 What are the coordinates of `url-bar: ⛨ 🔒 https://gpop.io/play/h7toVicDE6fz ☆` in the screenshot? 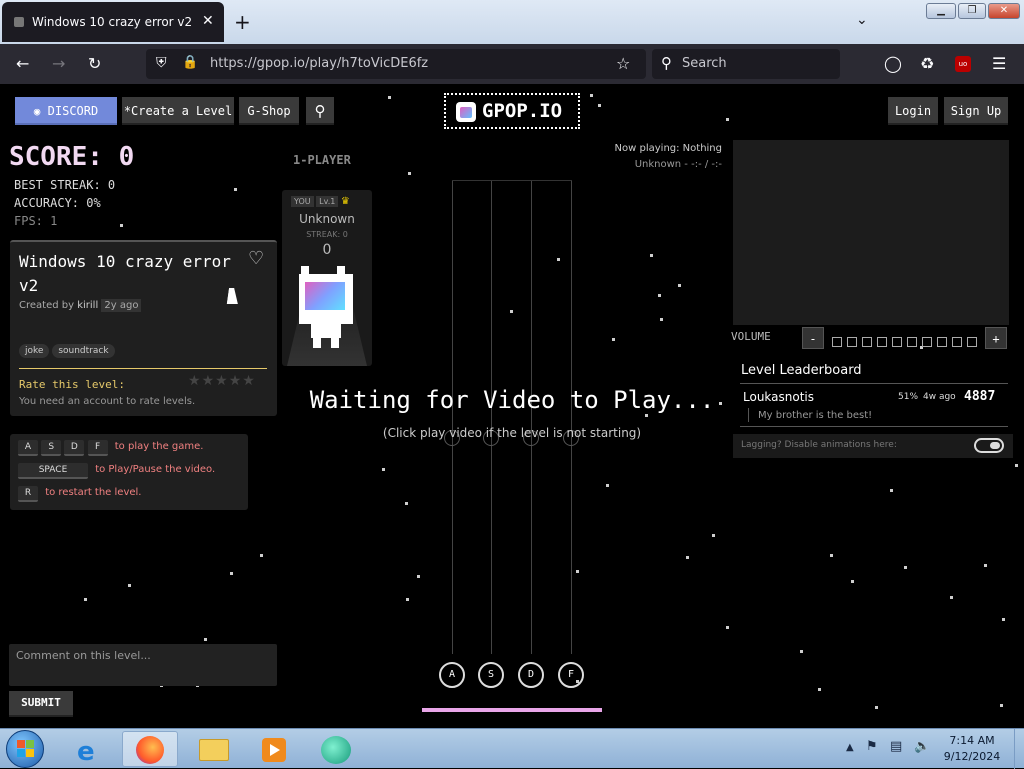 It's located at (396, 64).